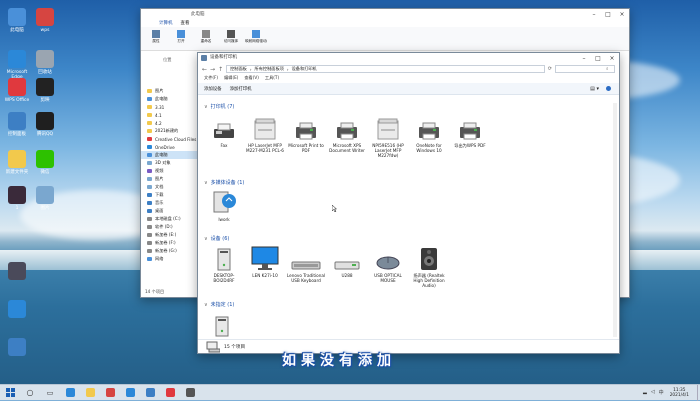 The width and height of the screenshot is (700, 401). What do you see at coordinates (17, 65) in the screenshot?
I see `desktop-icon: Microsoft Edge` at bounding box center [17, 65].